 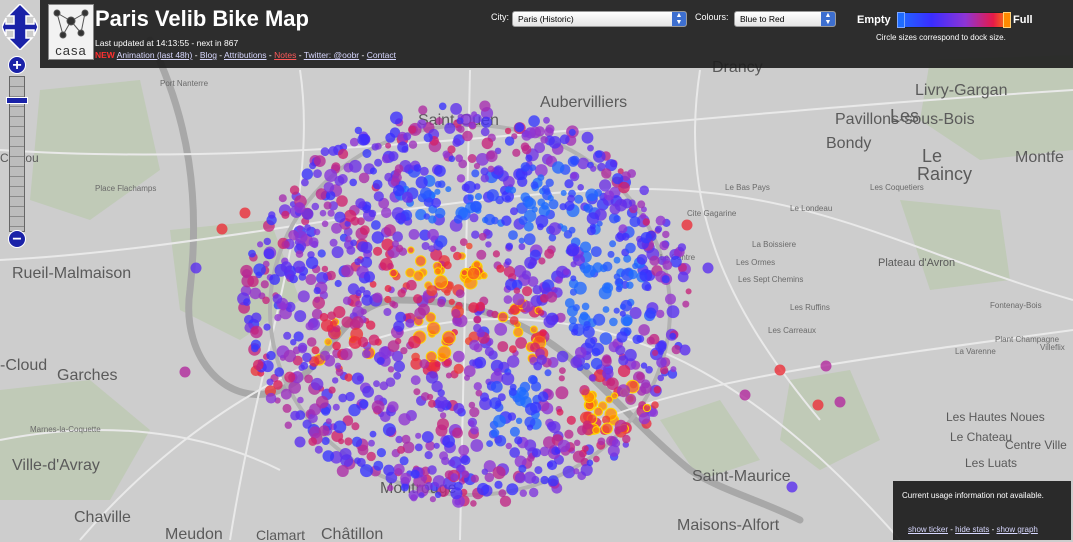 I want to click on zoom-out-button: −, so click(x=17, y=239).